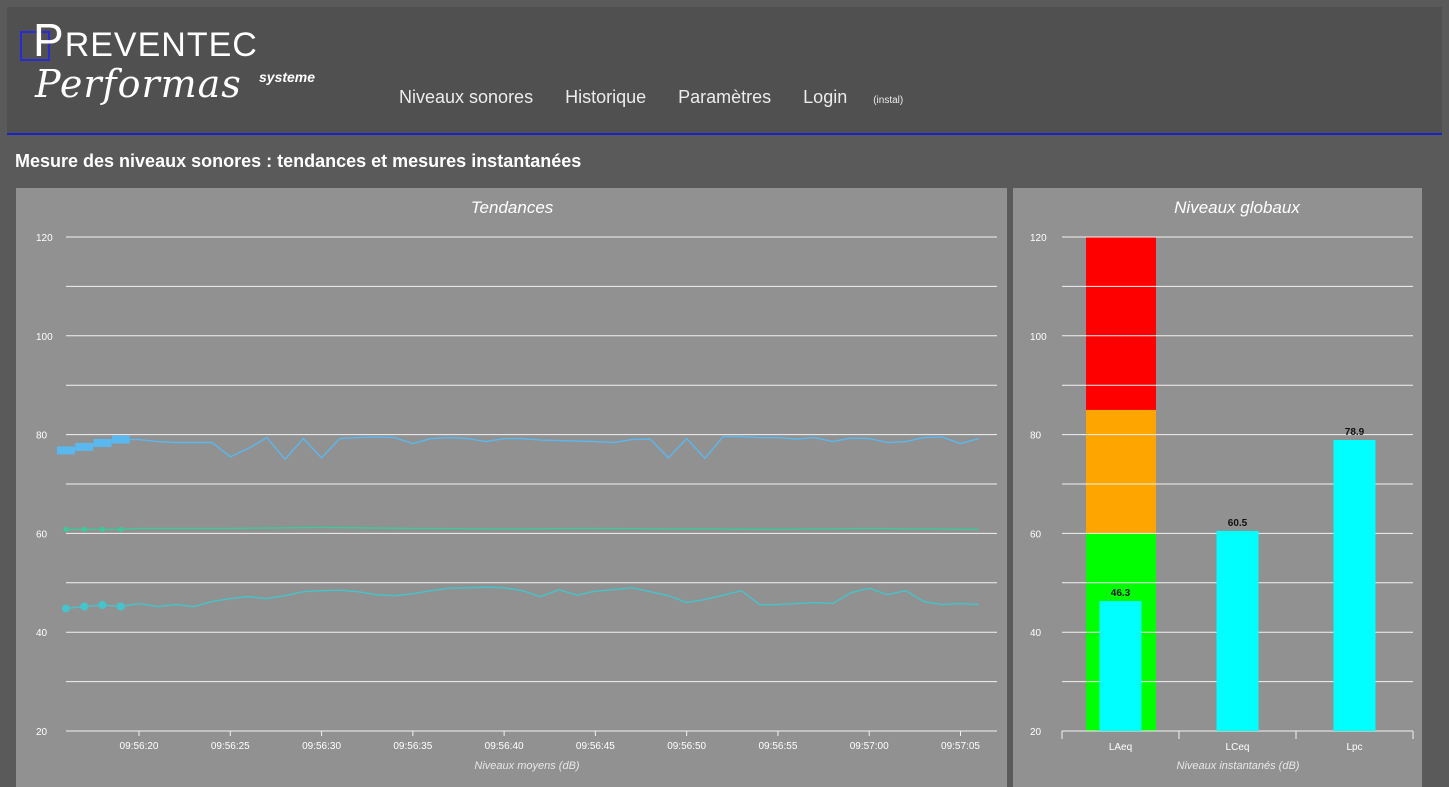 This screenshot has width=1449, height=787. What do you see at coordinates (1238, 747) in the screenshot?
I see `global-x-tick: LCeq` at bounding box center [1238, 747].